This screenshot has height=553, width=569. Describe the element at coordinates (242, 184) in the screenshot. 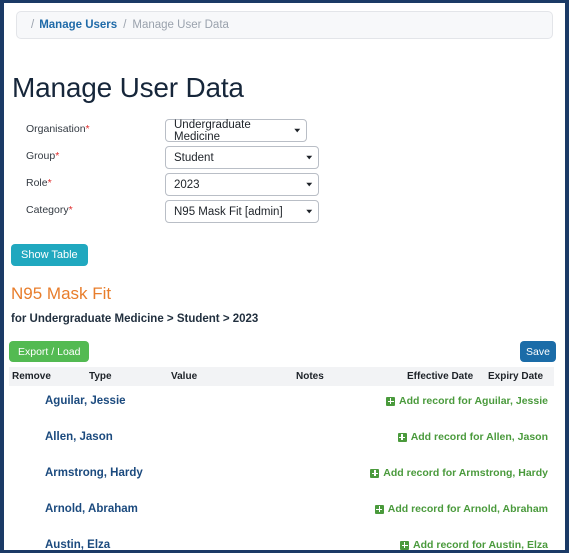

I see `select-role: 2023 ▾` at that location.